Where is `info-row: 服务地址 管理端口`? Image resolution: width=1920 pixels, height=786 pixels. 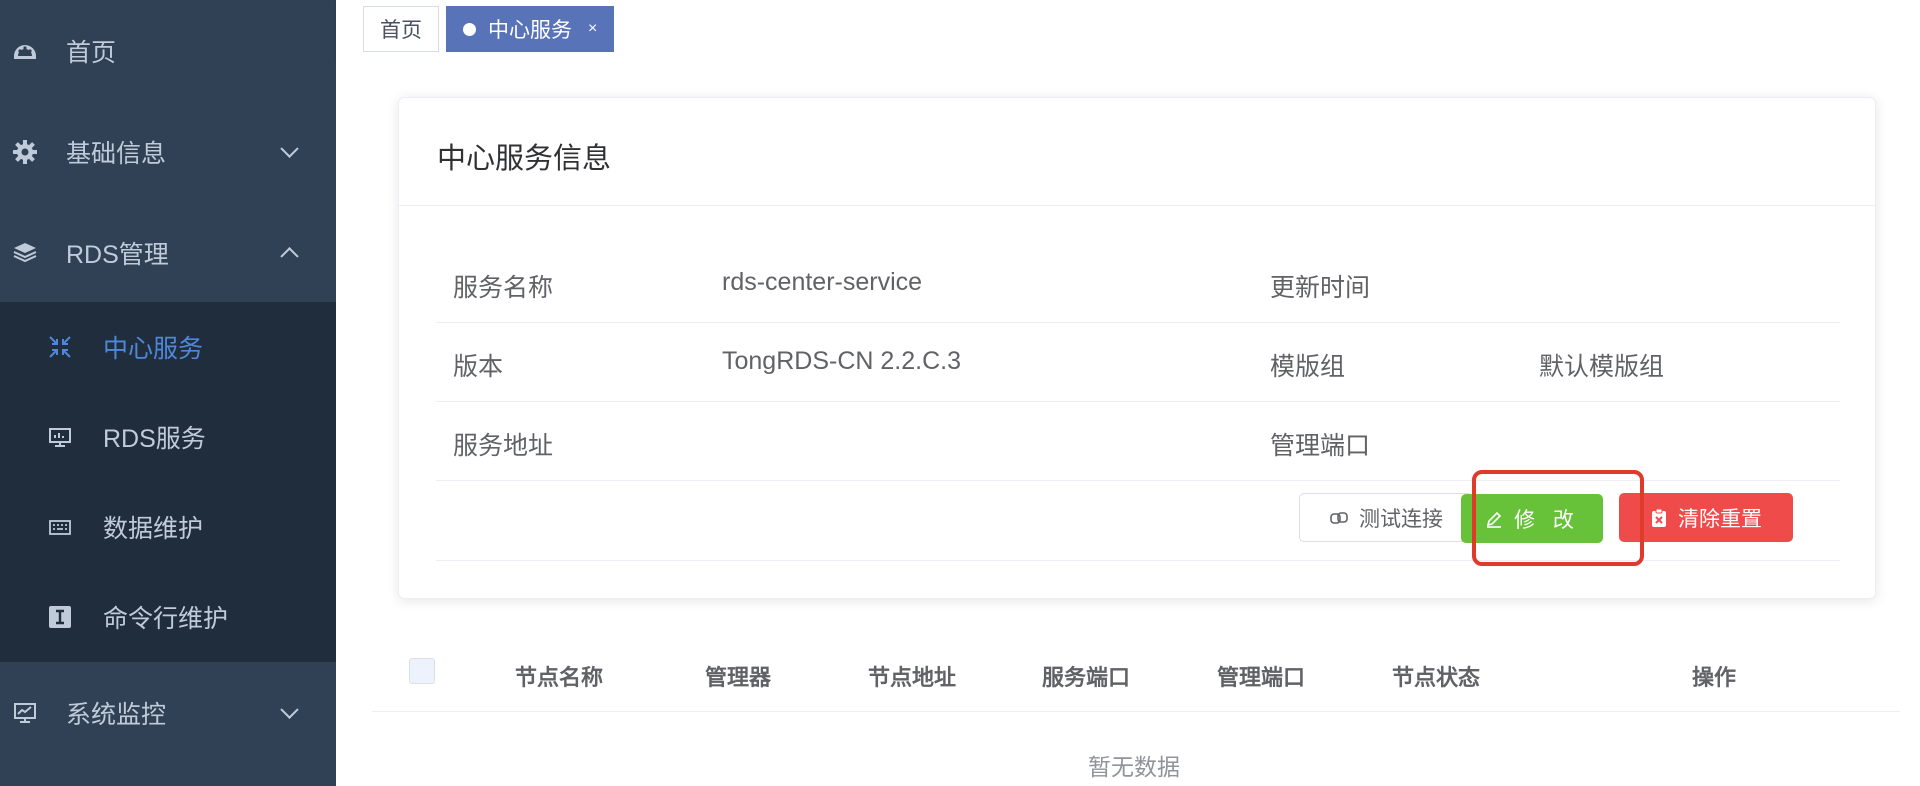
info-row: 服务地址 管理端口 is located at coordinates (1138, 441).